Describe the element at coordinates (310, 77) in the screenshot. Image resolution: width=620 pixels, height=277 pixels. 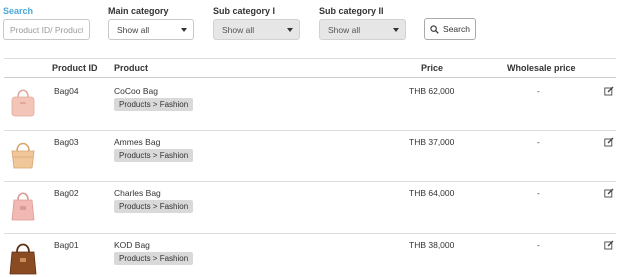
I see `table-header-divider` at that location.